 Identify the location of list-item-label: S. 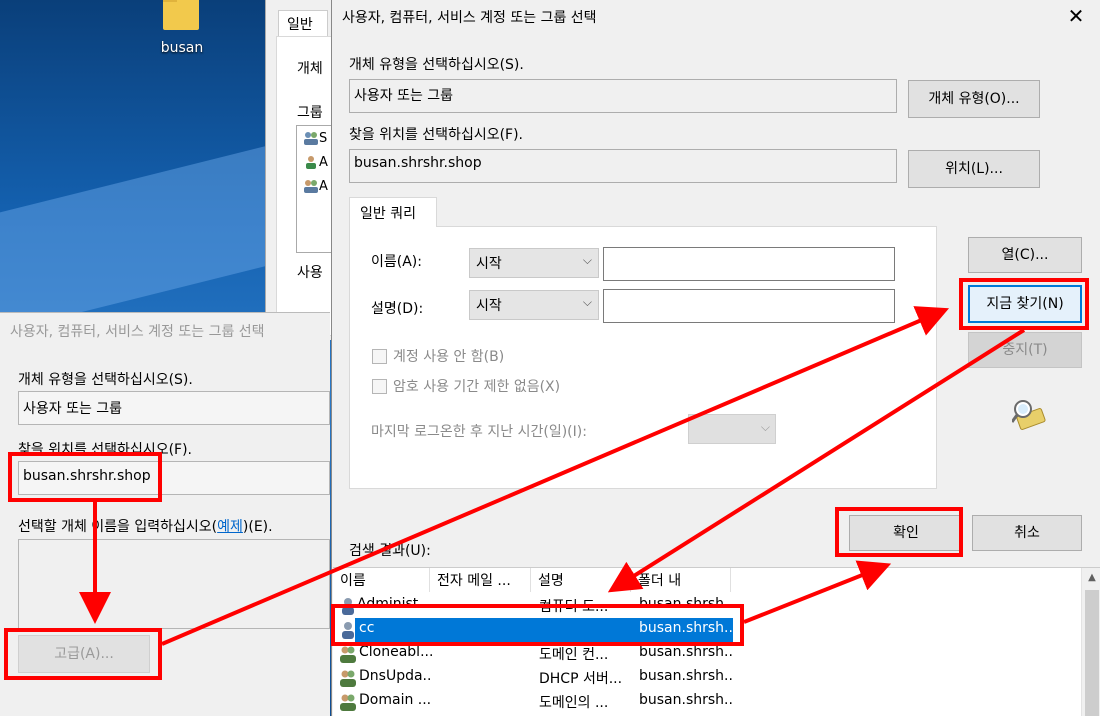
(323, 138).